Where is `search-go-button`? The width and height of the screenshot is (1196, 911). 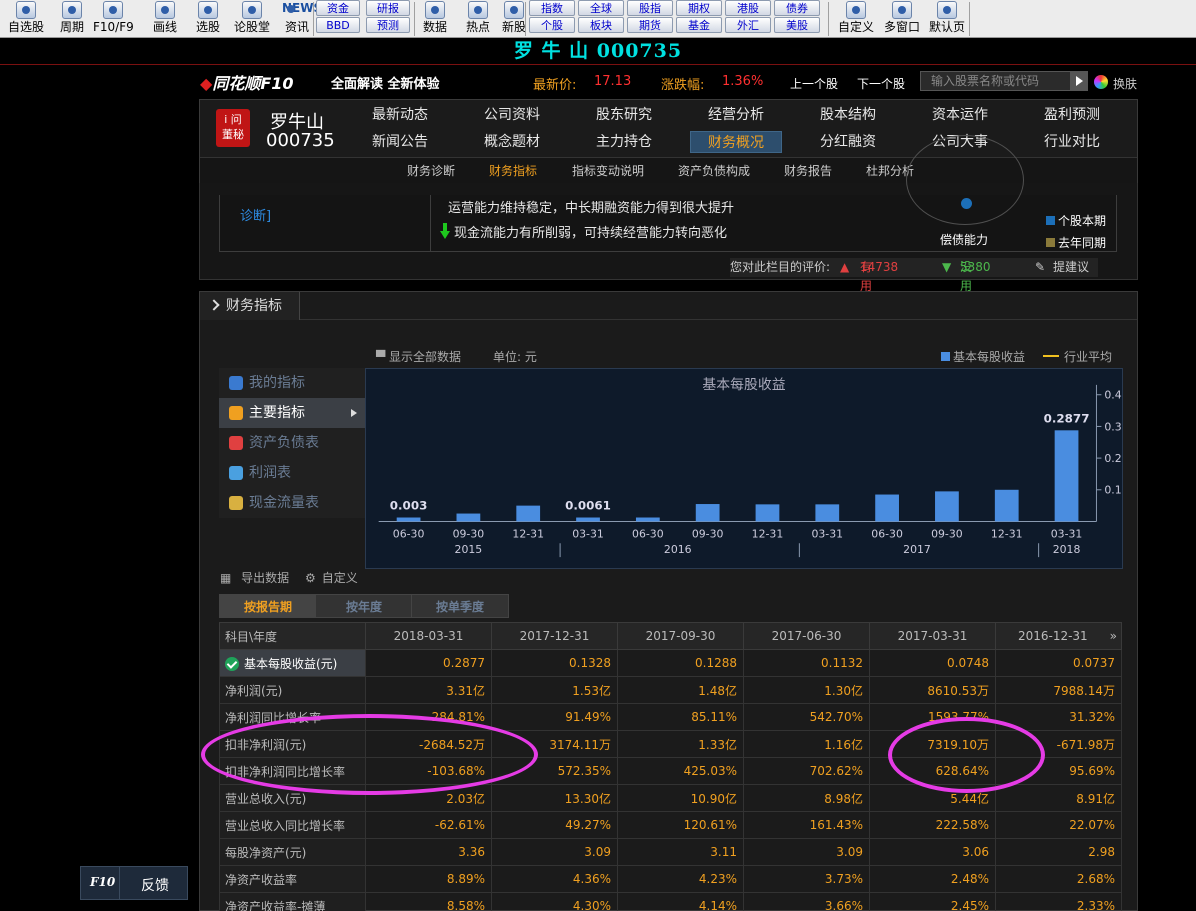 search-go-button is located at coordinates (1078, 81).